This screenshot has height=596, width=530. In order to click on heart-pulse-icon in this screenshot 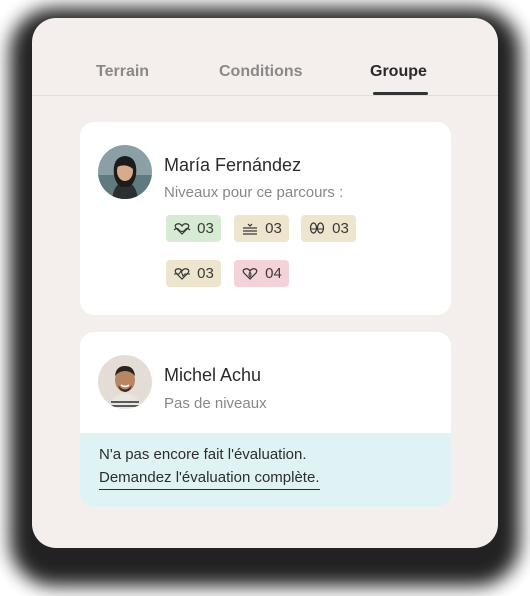, I will do `click(182, 273)`.